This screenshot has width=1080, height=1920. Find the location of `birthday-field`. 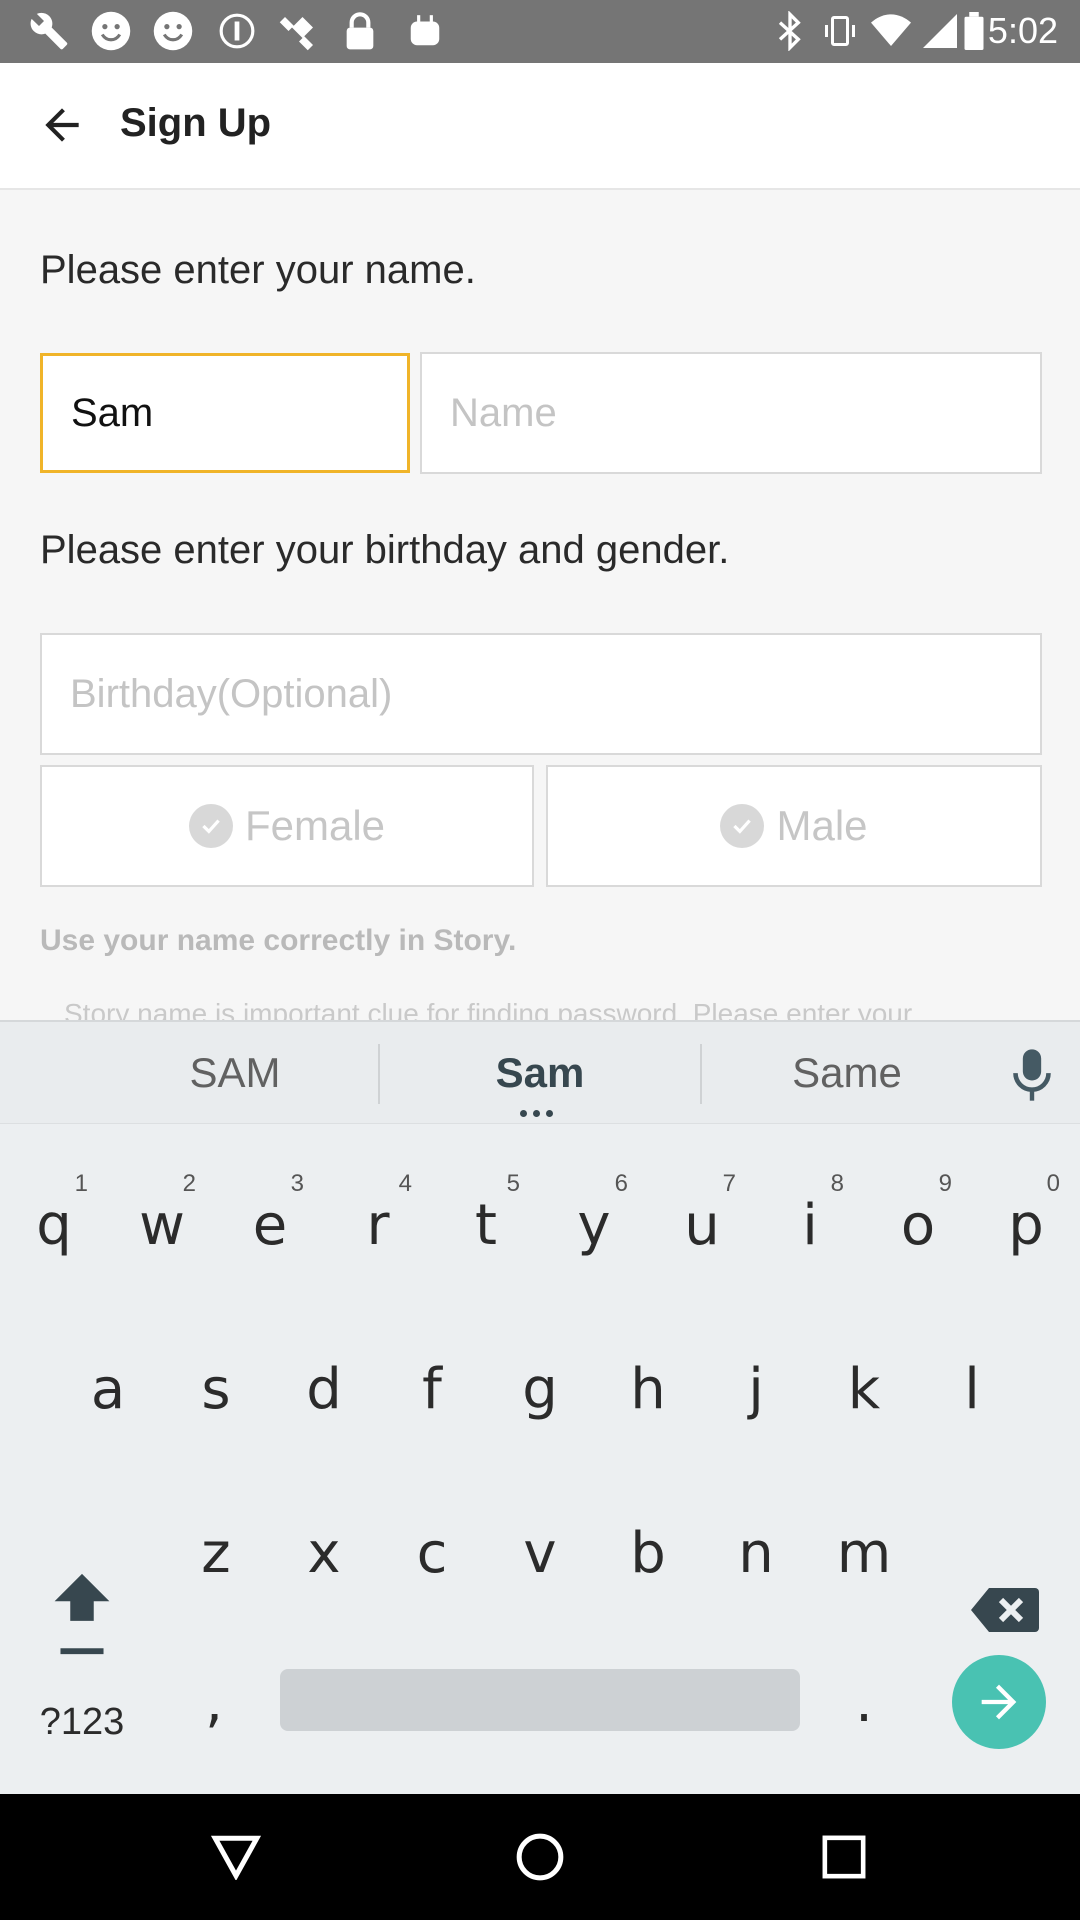

birthday-field is located at coordinates (541, 694).